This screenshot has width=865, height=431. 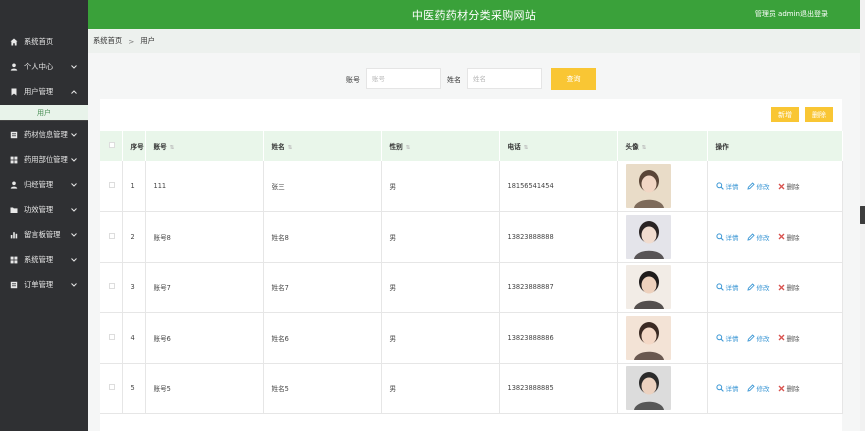 What do you see at coordinates (785, 114) in the screenshot?
I see `add-button: 新增` at bounding box center [785, 114].